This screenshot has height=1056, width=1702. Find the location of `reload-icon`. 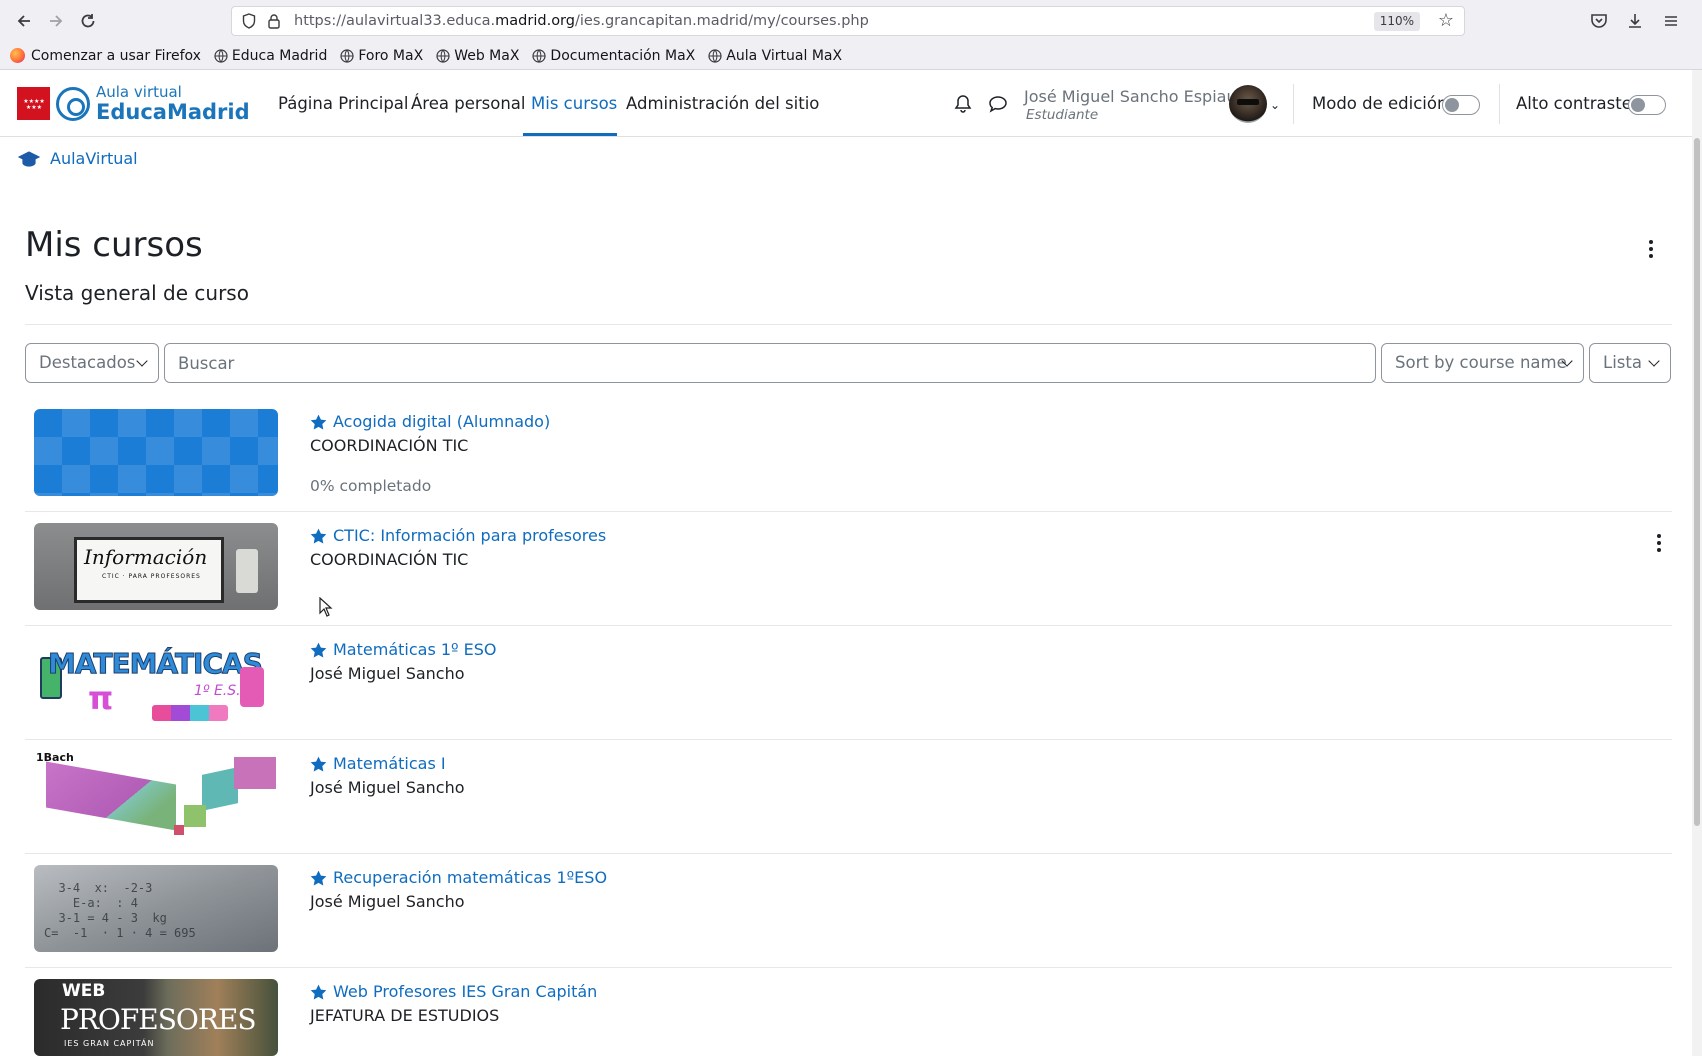

reload-icon is located at coordinates (88, 21).